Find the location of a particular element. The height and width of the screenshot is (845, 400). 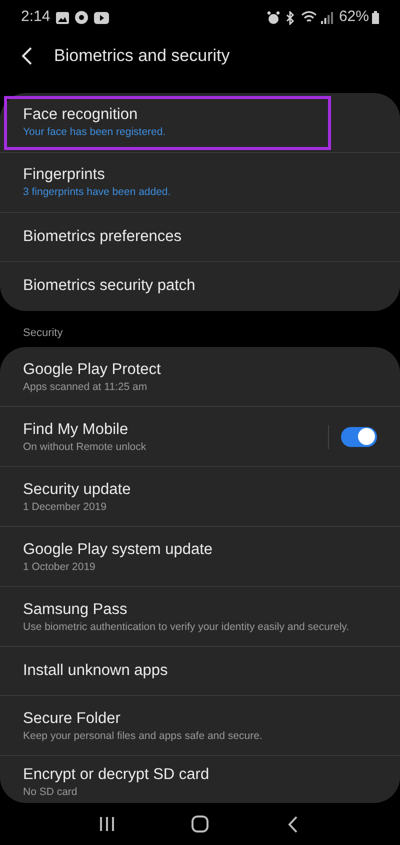

item-title: Encrypt or decrypt SD card is located at coordinates (116, 775).